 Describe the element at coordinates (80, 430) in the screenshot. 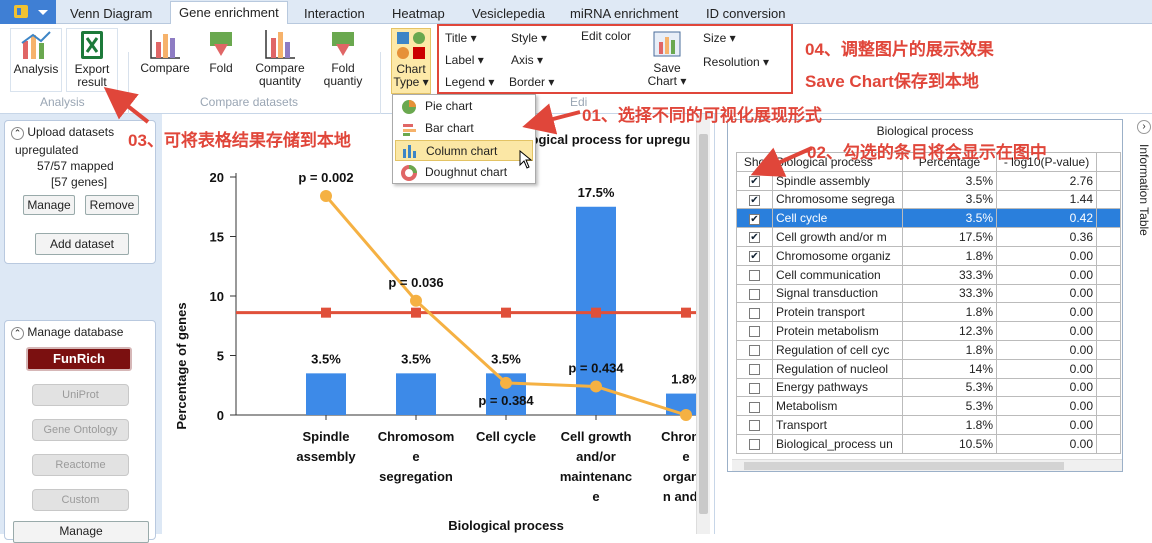

I see `gene-ontology-button: Gene Ontology` at that location.